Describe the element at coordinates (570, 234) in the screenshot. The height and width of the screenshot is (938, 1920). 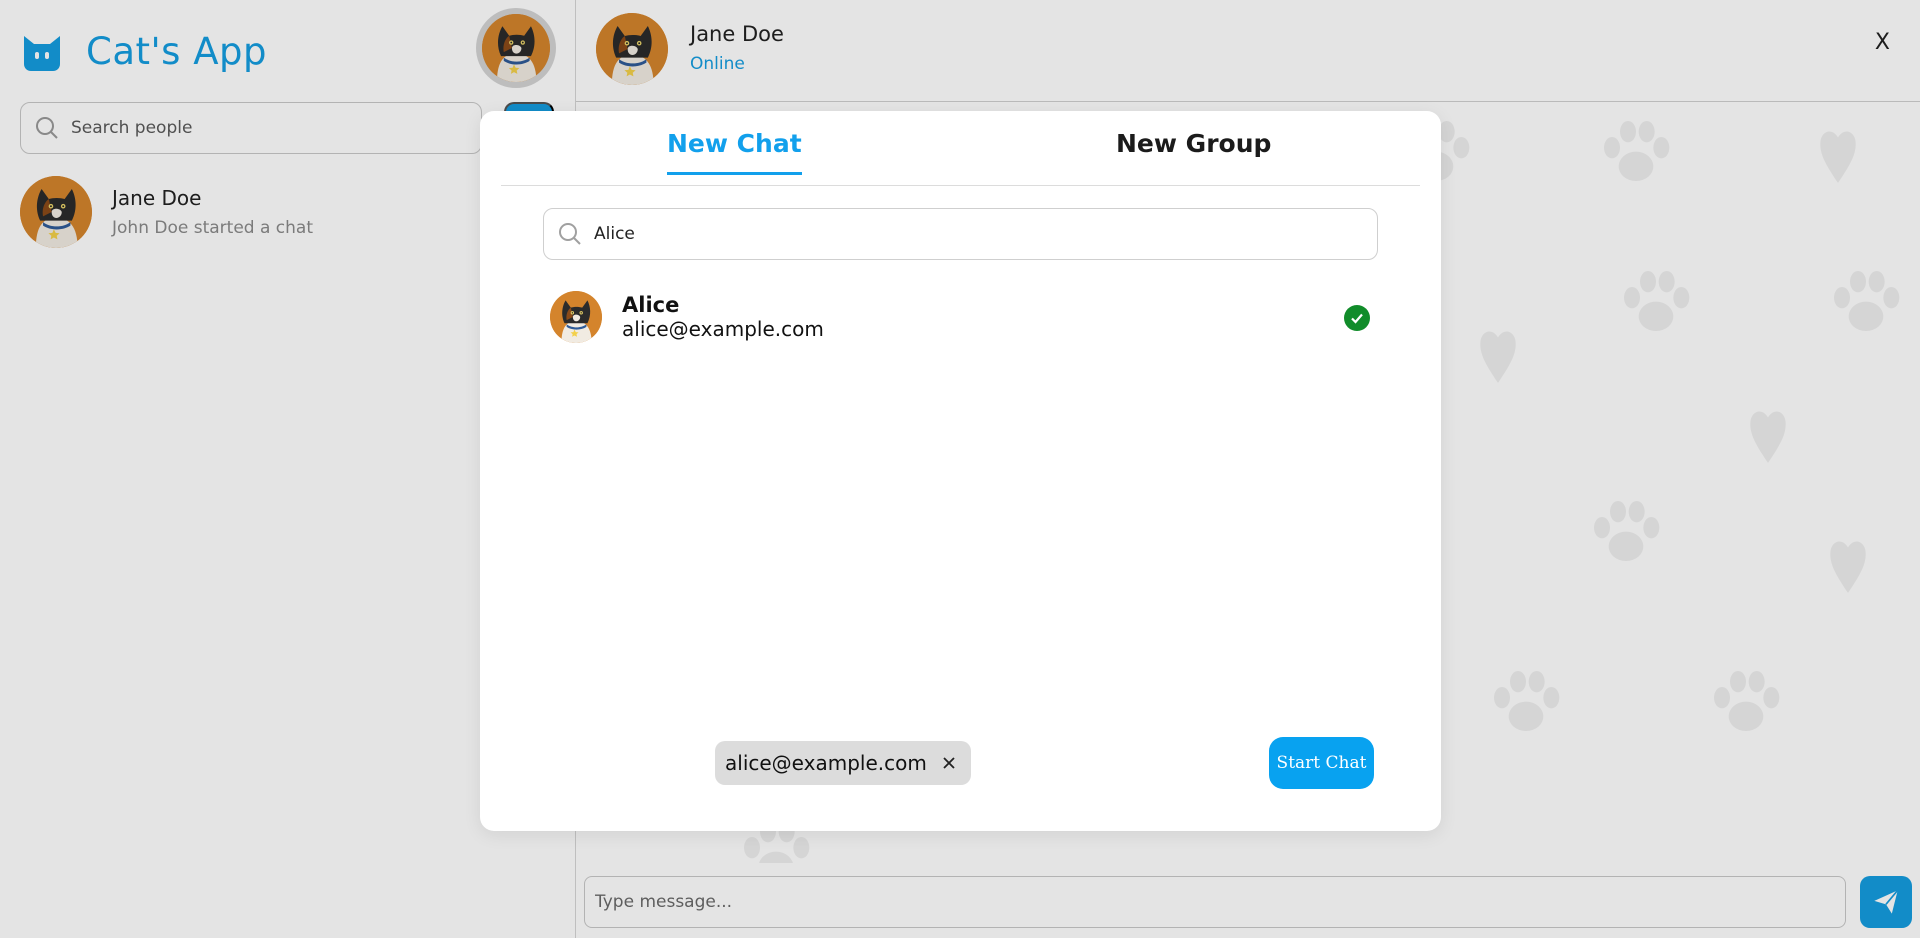
I see `search-icon` at that location.